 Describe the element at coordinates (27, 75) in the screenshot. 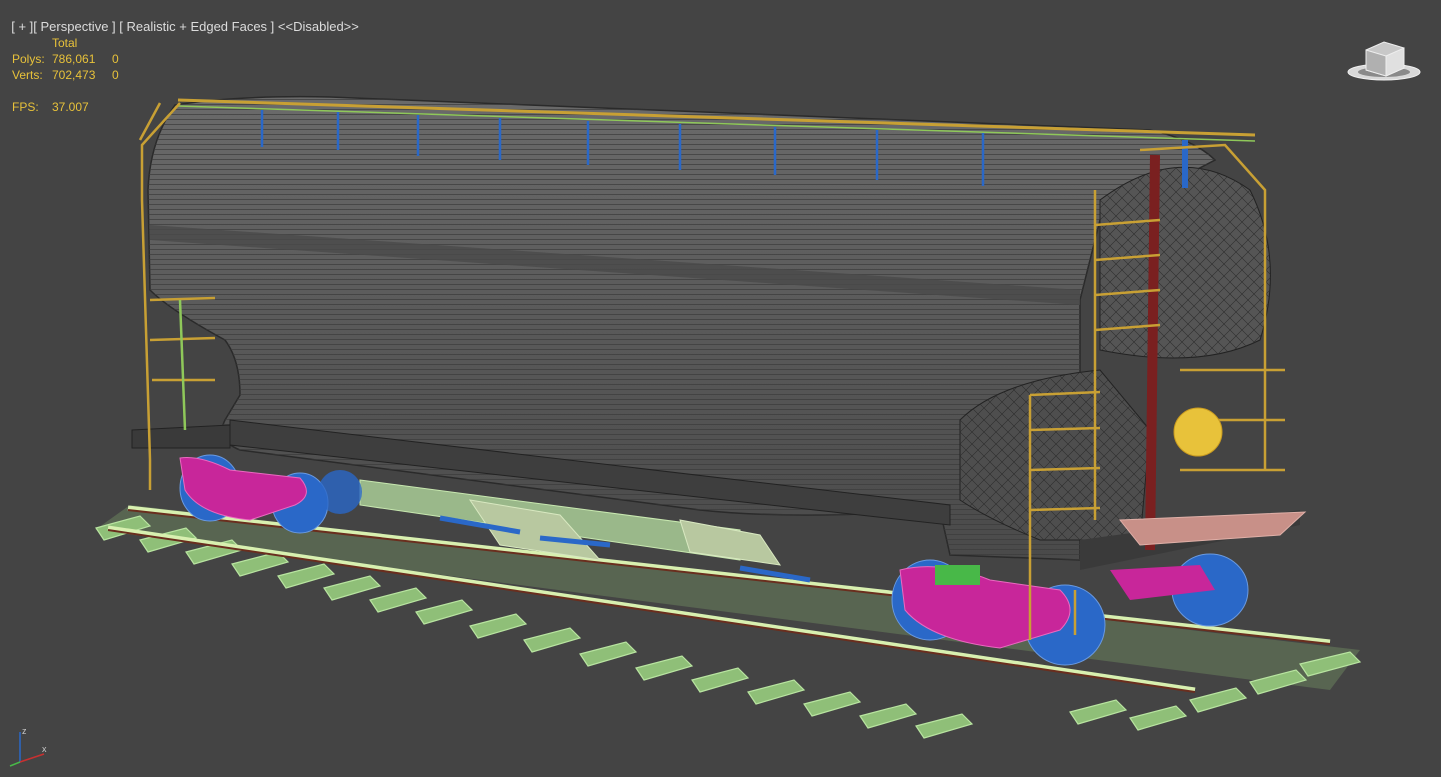

I see `stats-verts-label: Verts:` at that location.